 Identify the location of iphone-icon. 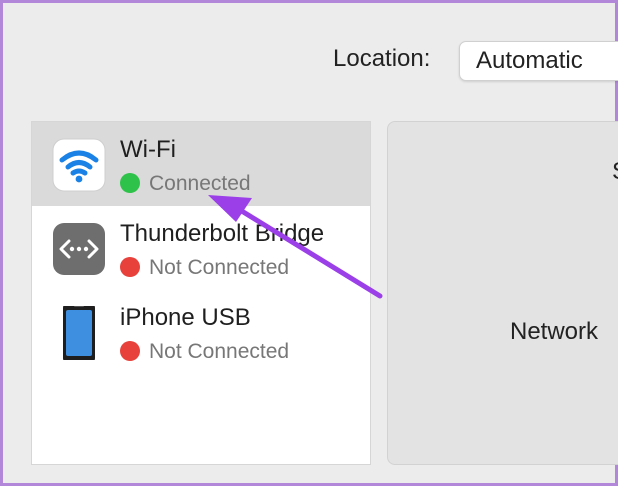
(79, 333).